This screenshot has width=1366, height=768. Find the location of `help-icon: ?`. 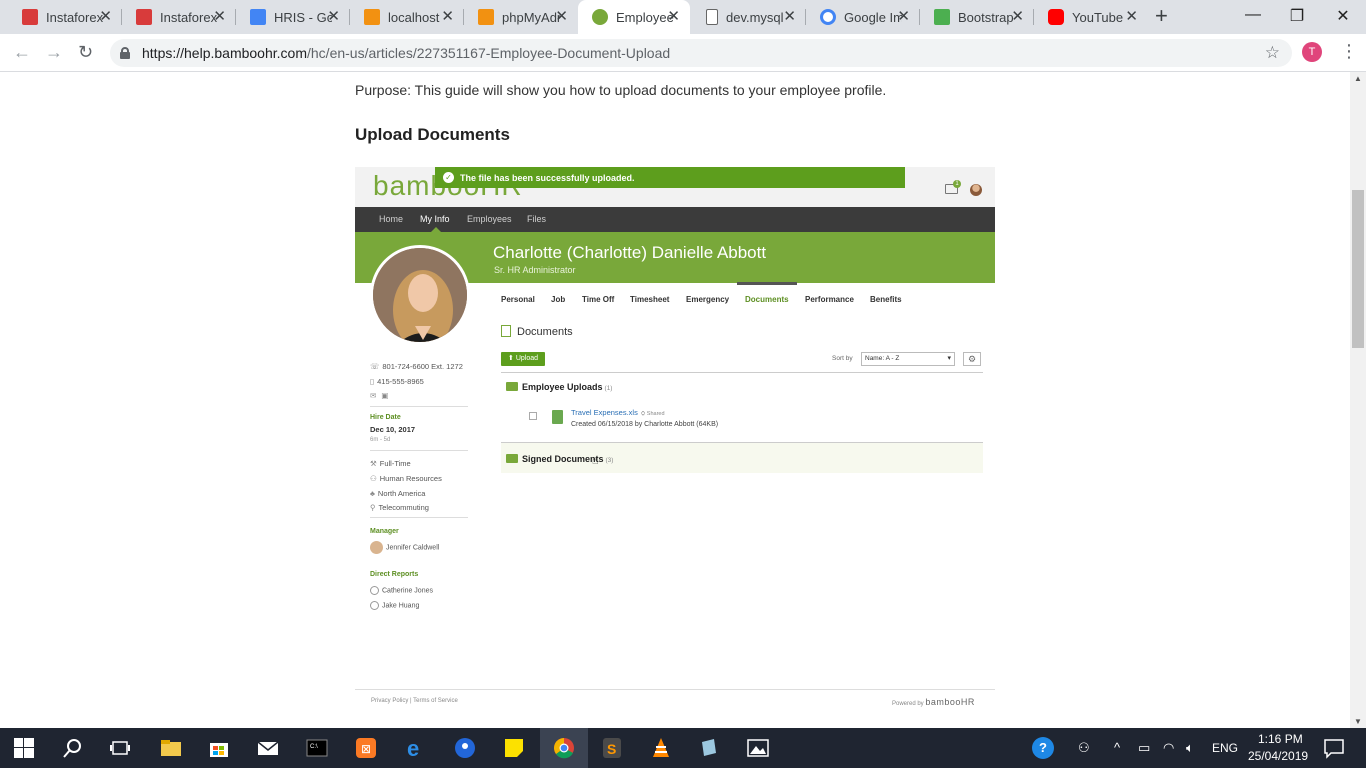

help-icon: ? is located at coordinates (1043, 748).